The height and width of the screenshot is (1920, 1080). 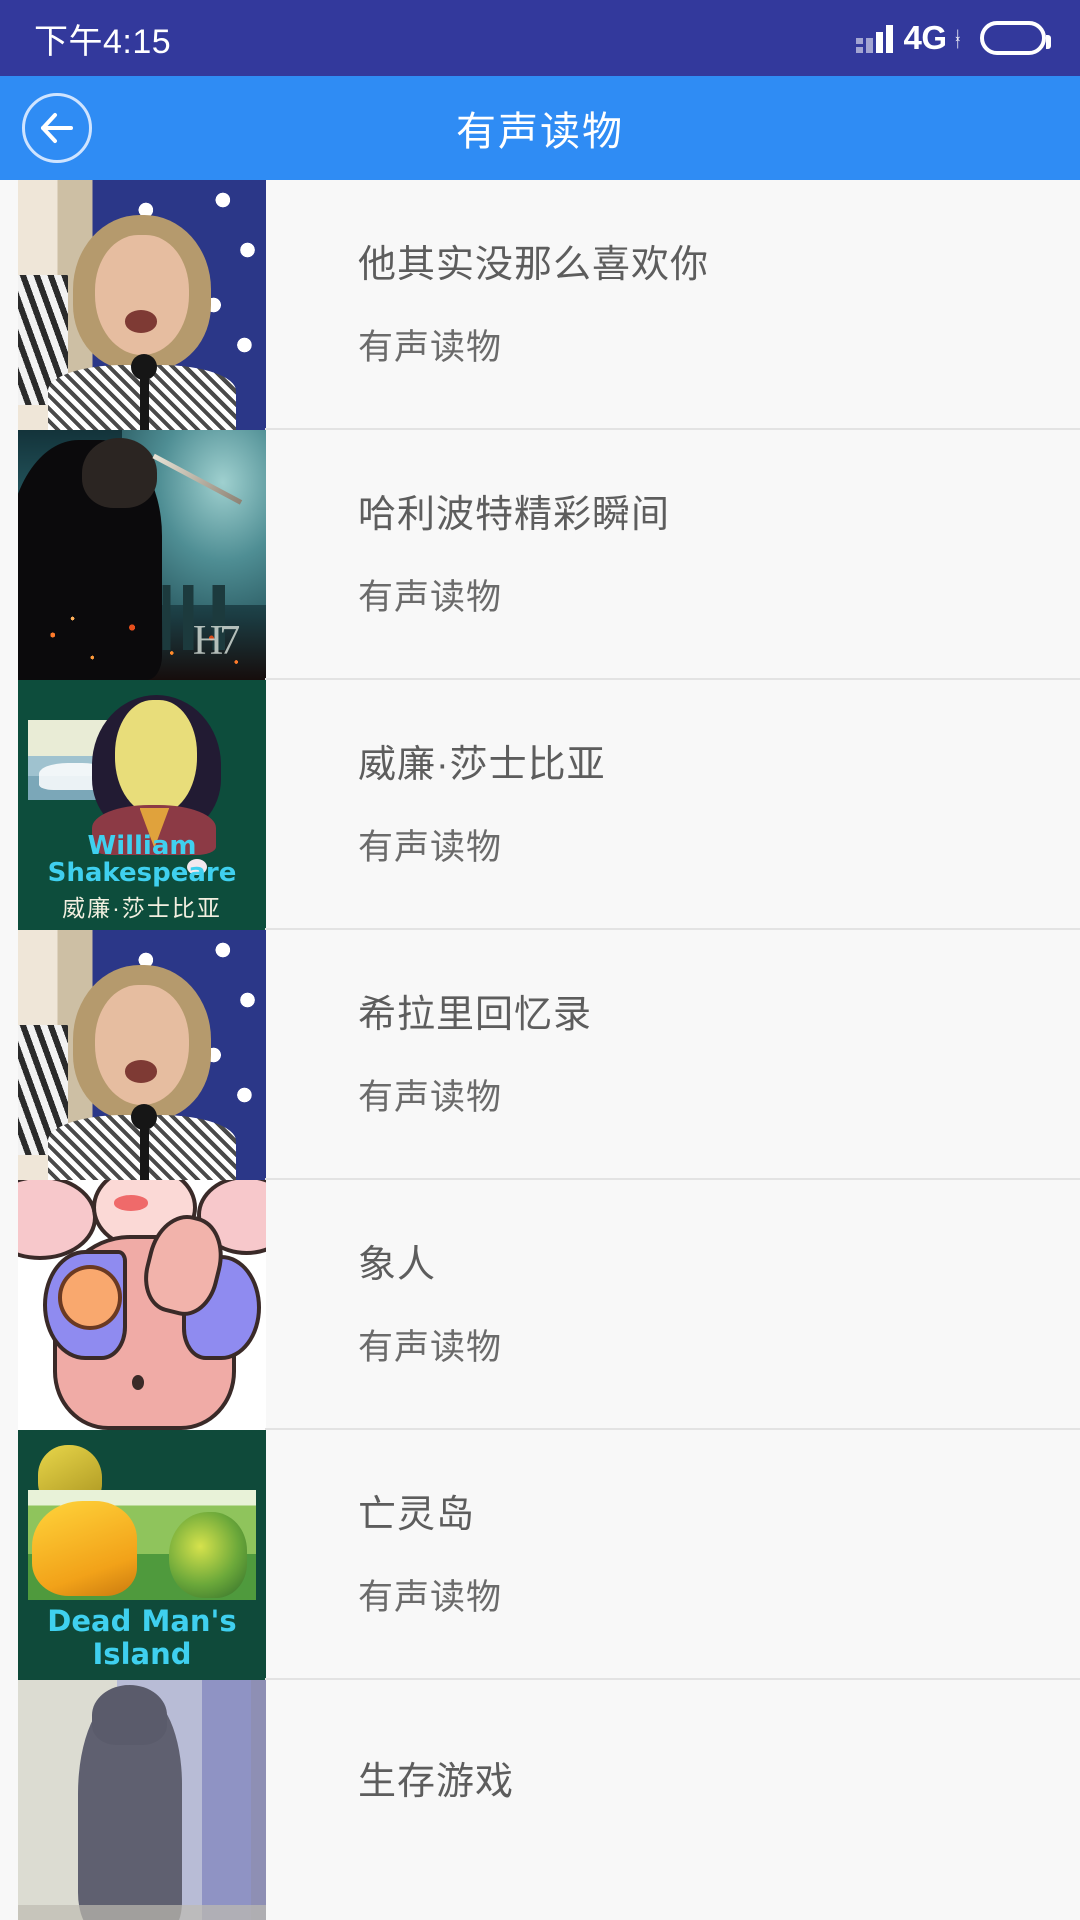 I want to click on list-item-thumbnail: William Shakespeare 威廉·莎士比亚, so click(x=142, y=805).